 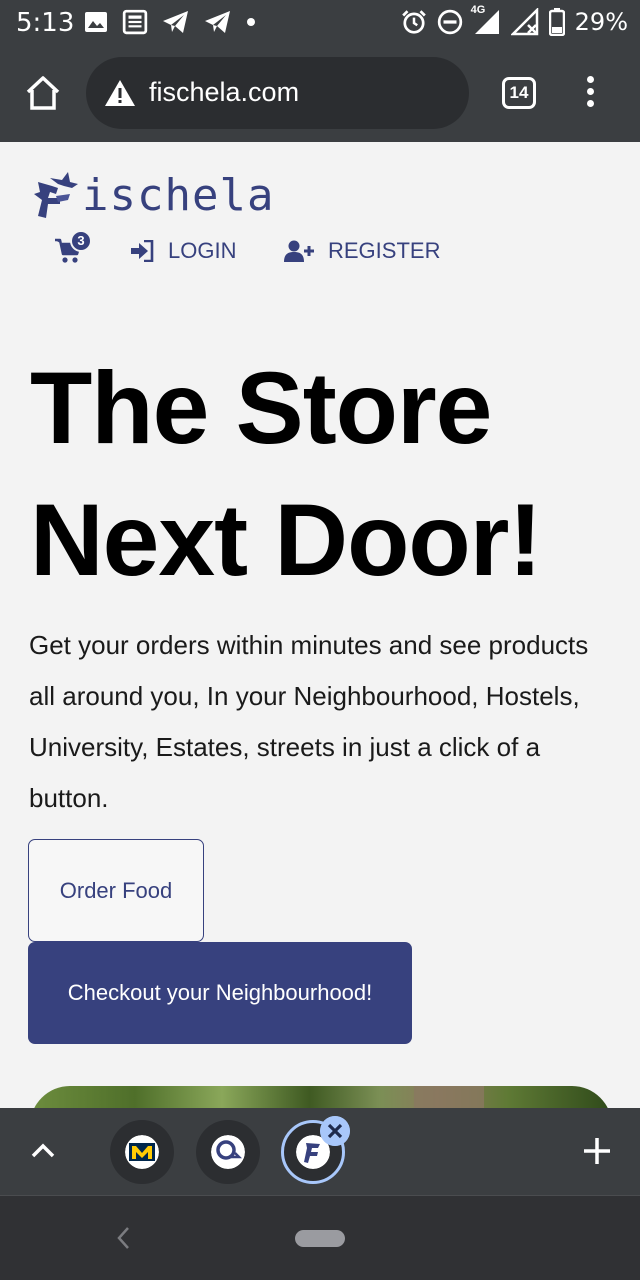 I want to click on system-icons: 4G 29%, so click(x=514, y=20).